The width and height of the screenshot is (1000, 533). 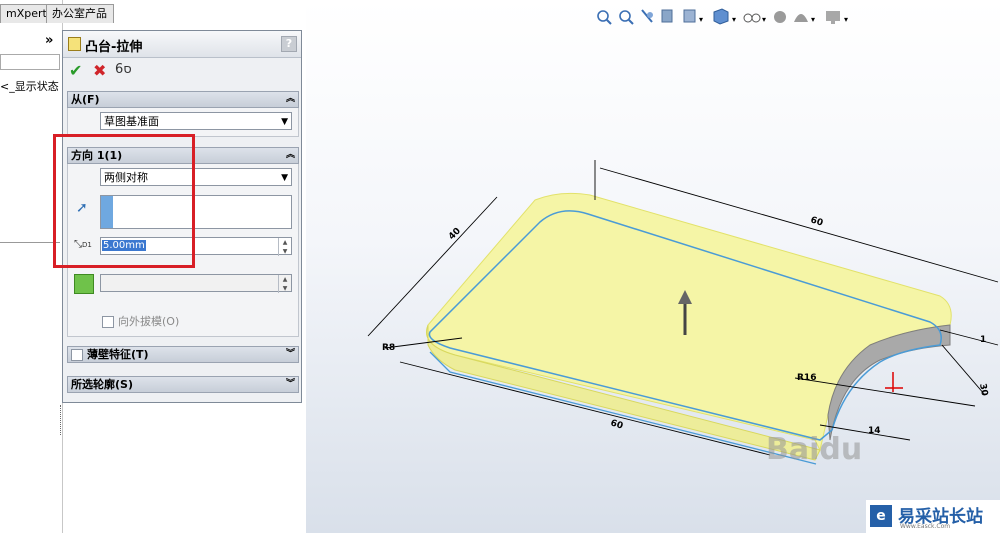 What do you see at coordinates (63, 420) in the screenshot?
I see `panel-splitter-handle` at bounding box center [63, 420].